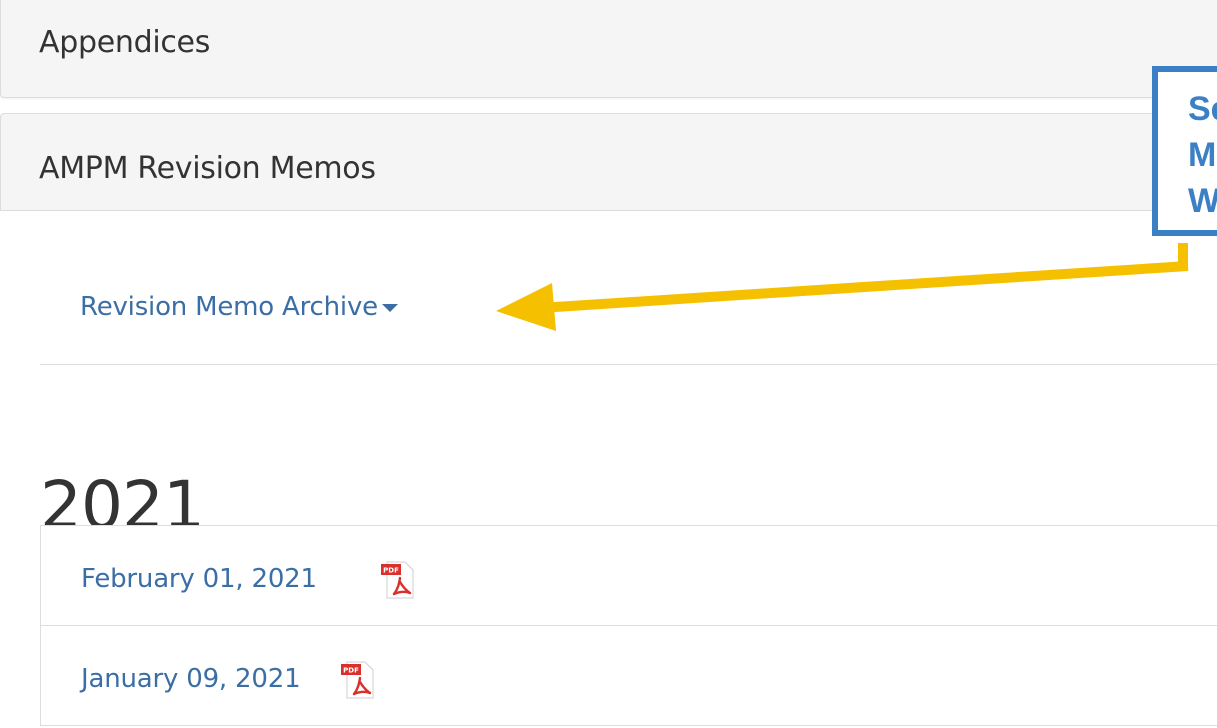 The height and width of the screenshot is (728, 1217). I want to click on list-item: February 01, 2021 PDF, so click(628, 575).